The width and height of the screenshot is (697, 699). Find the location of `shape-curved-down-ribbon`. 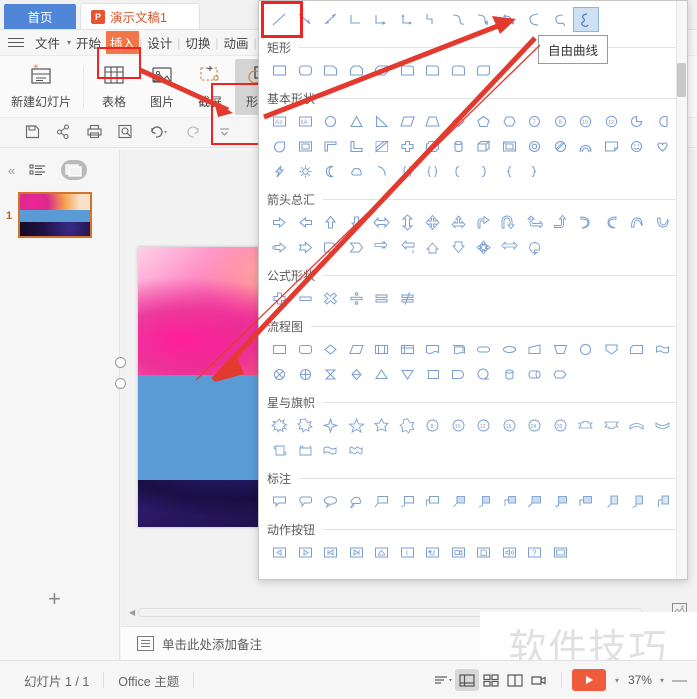

shape-curved-down-ribbon is located at coordinates (663, 425).